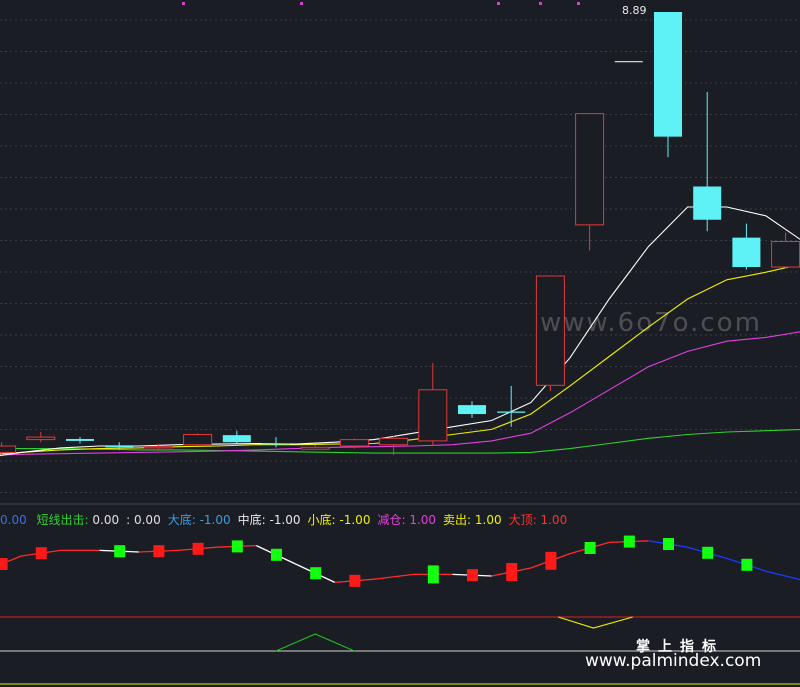 This screenshot has width=800, height=687. Describe the element at coordinates (628, 62) in the screenshot. I see `candle-body-flat` at that location.